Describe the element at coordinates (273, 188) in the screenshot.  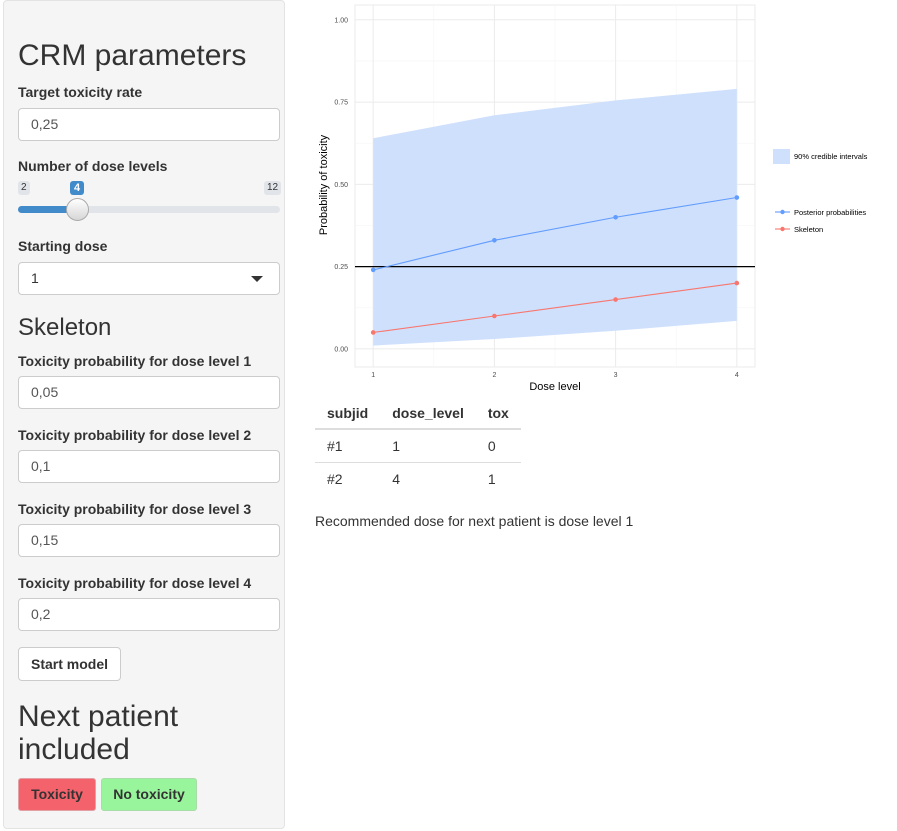
I see `slider-max-label: 12` at that location.